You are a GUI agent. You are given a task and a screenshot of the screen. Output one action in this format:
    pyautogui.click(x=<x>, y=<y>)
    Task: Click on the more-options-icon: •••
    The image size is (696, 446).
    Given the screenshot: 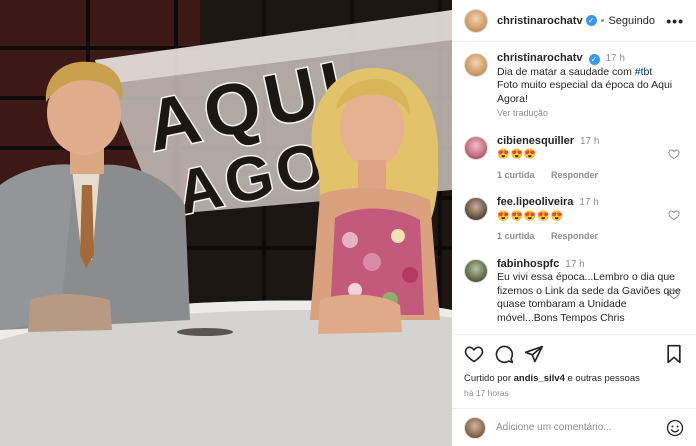 What is the action you would take?
    pyautogui.click(x=675, y=21)
    